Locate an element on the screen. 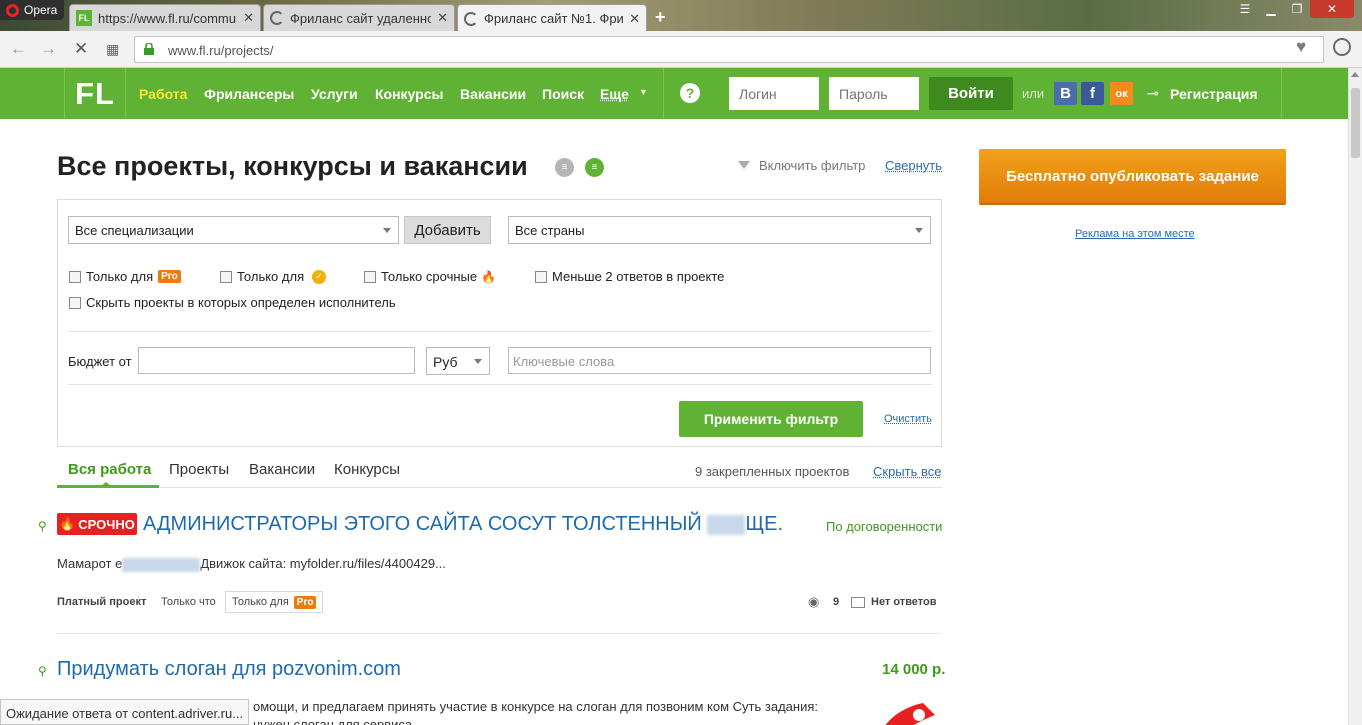 This screenshot has height=725, width=1362. tab-all-work: Вся работа is located at coordinates (109, 469).